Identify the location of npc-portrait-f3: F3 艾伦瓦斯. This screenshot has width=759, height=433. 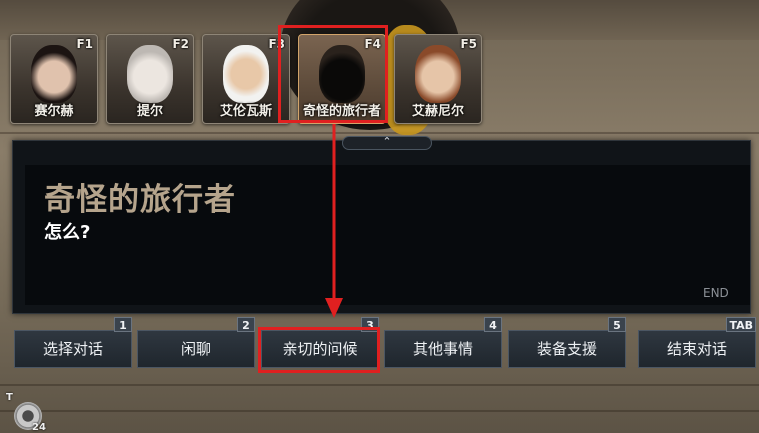
(246, 79).